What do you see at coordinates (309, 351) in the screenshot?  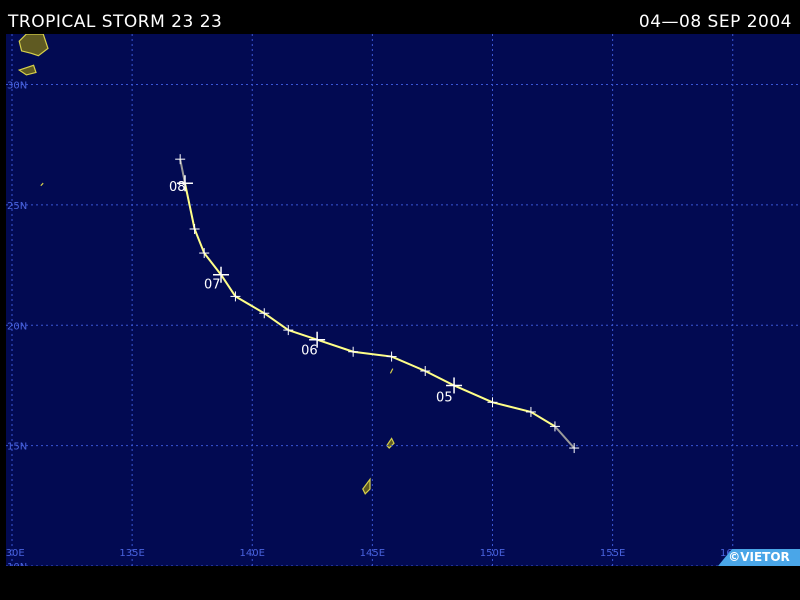 I see `day-label: 06` at bounding box center [309, 351].